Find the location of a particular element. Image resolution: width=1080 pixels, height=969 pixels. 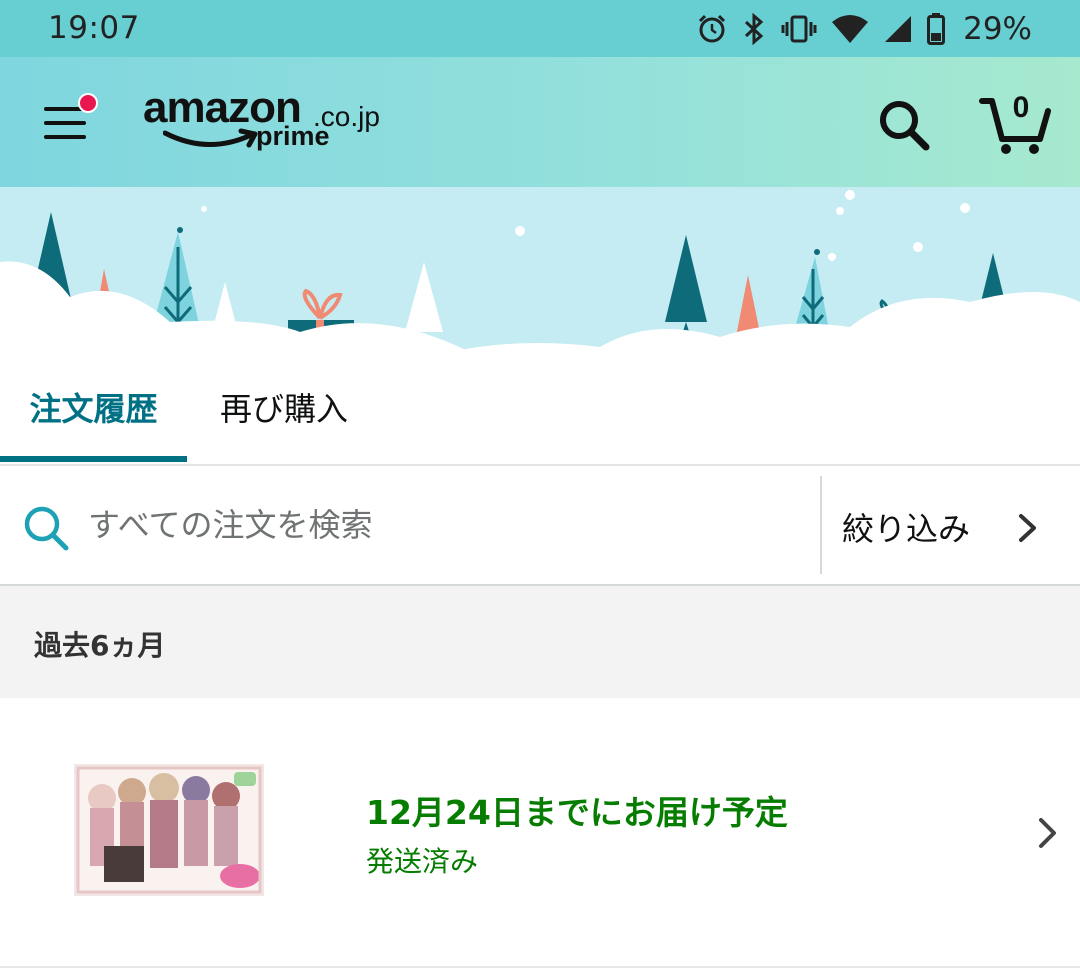

status-time: 19:07 is located at coordinates (94, 28).